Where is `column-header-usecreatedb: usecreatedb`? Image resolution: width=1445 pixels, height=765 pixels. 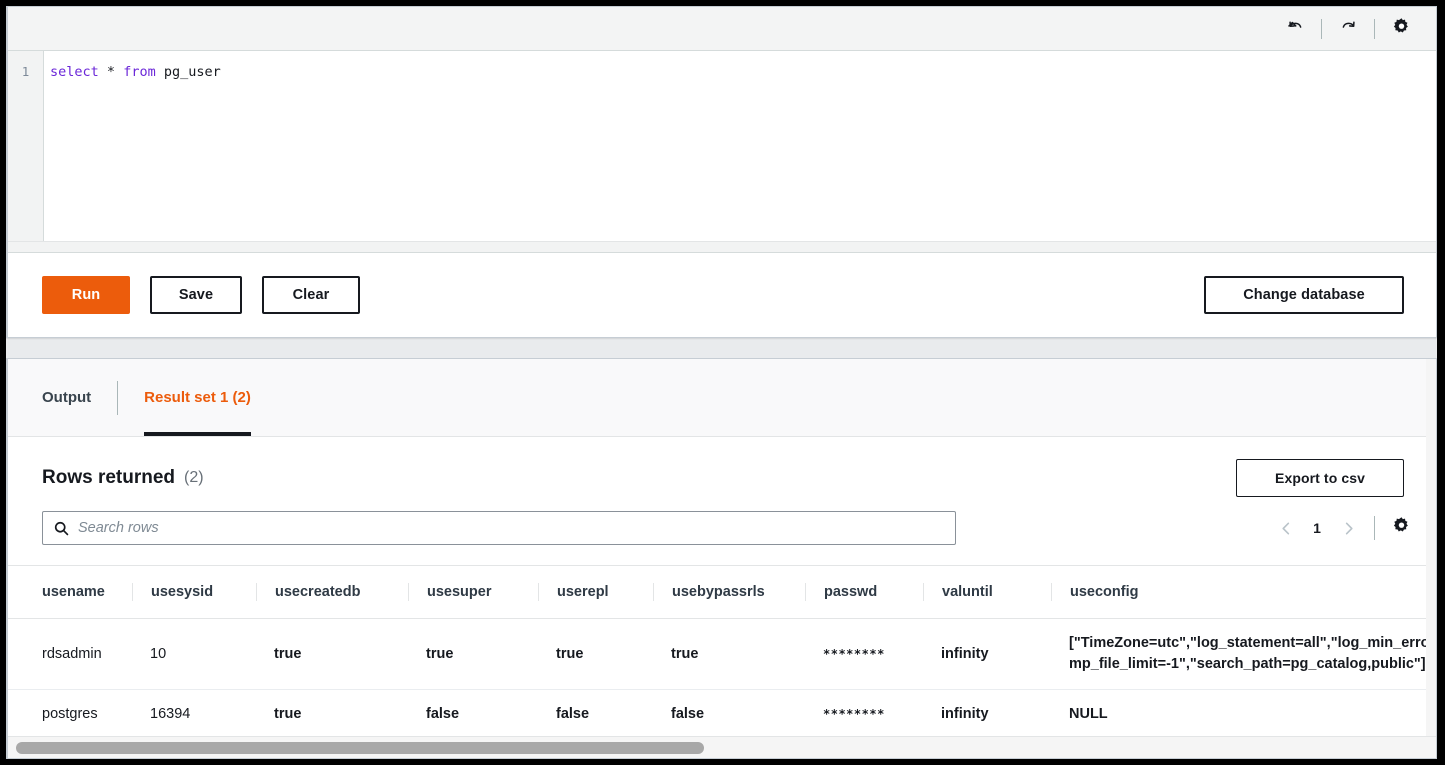 column-header-usecreatedb: usecreatedb is located at coordinates (332, 592).